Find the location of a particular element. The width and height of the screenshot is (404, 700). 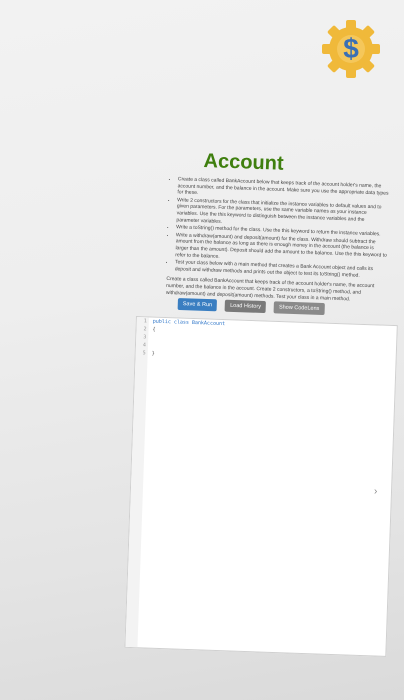

code-lines: public class BankAccount { } is located at coordinates (189, 339).